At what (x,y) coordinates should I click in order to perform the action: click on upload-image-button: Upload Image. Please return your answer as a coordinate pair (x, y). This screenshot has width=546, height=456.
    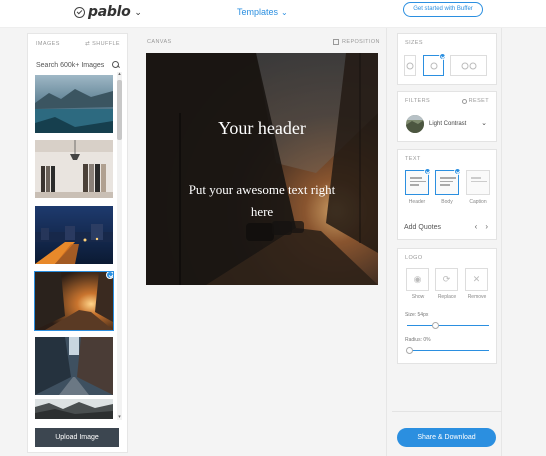
    Looking at the image, I should click on (77, 437).